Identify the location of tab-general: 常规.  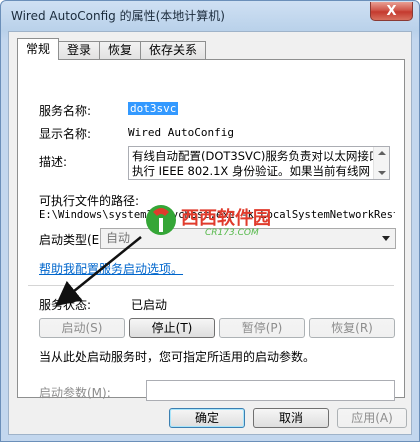
(38, 49).